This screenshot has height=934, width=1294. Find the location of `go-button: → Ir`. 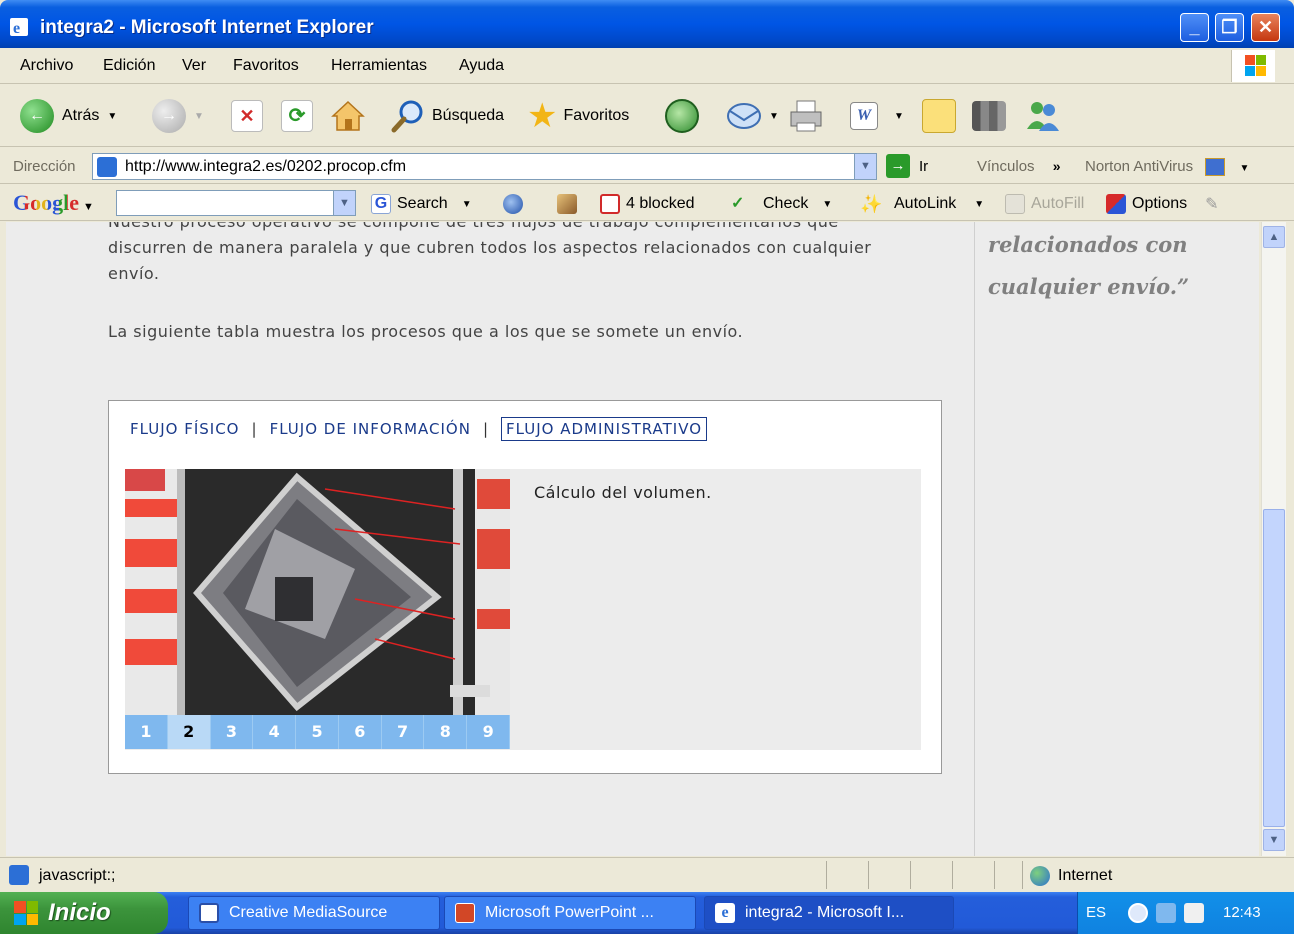

go-button: → Ir is located at coordinates (907, 166).